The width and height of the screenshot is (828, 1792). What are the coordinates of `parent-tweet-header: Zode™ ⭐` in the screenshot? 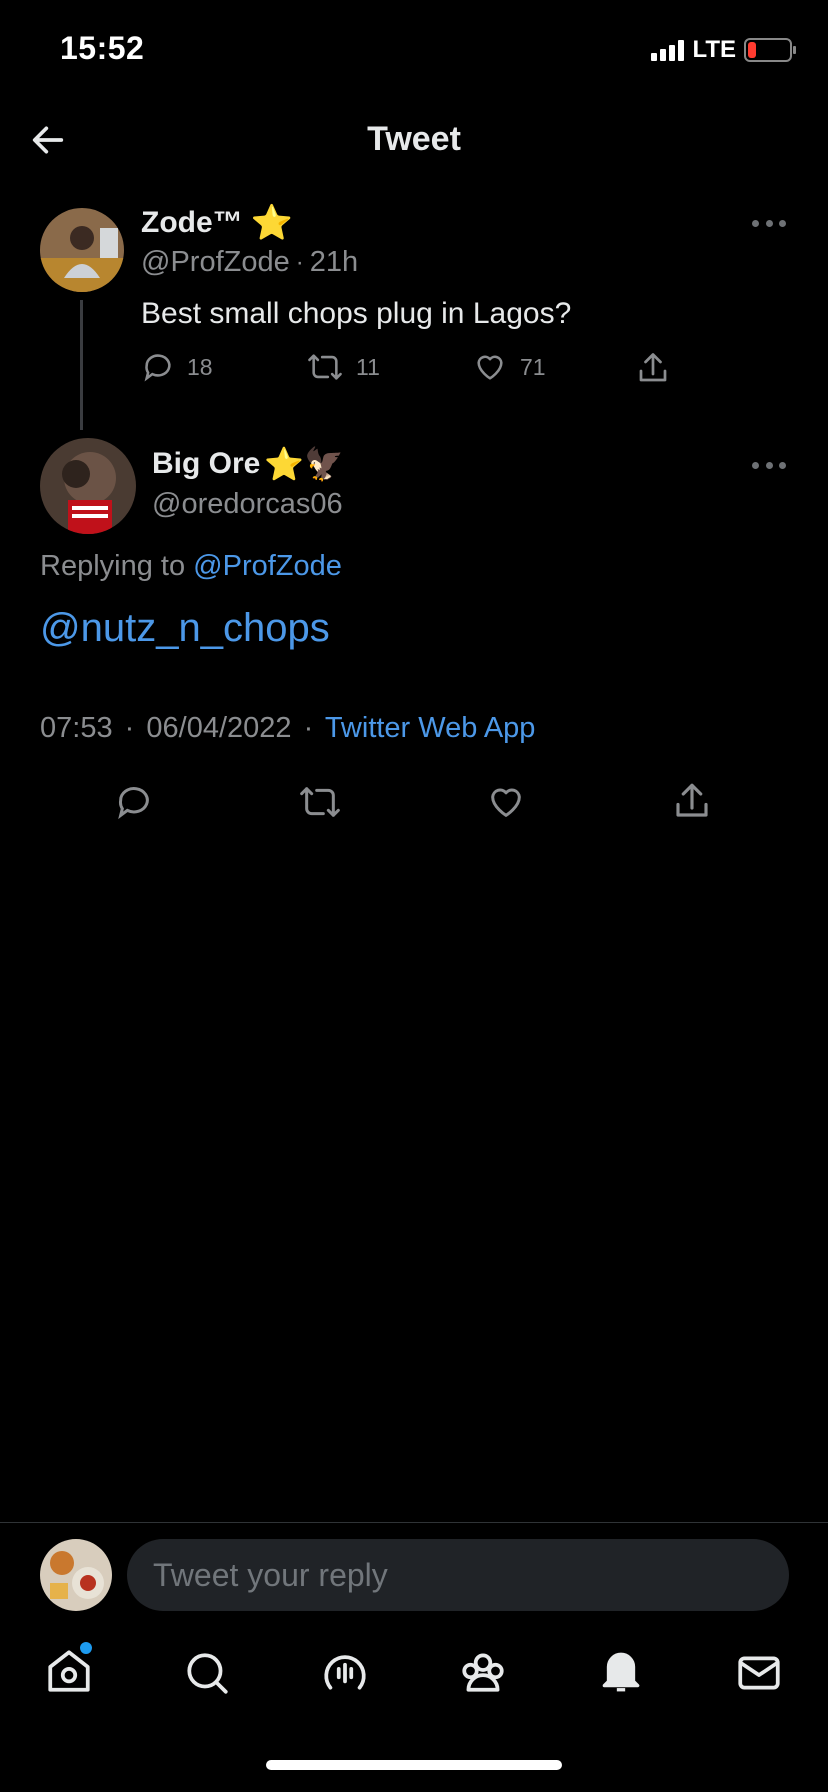 It's located at (217, 223).